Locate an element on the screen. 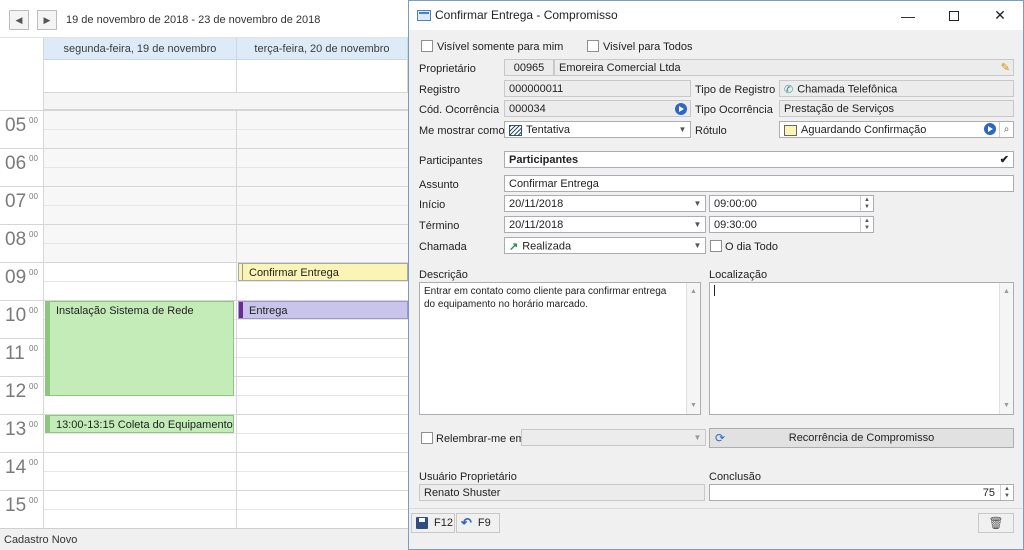  rotulo-label: Rótulo is located at coordinates (711, 131).